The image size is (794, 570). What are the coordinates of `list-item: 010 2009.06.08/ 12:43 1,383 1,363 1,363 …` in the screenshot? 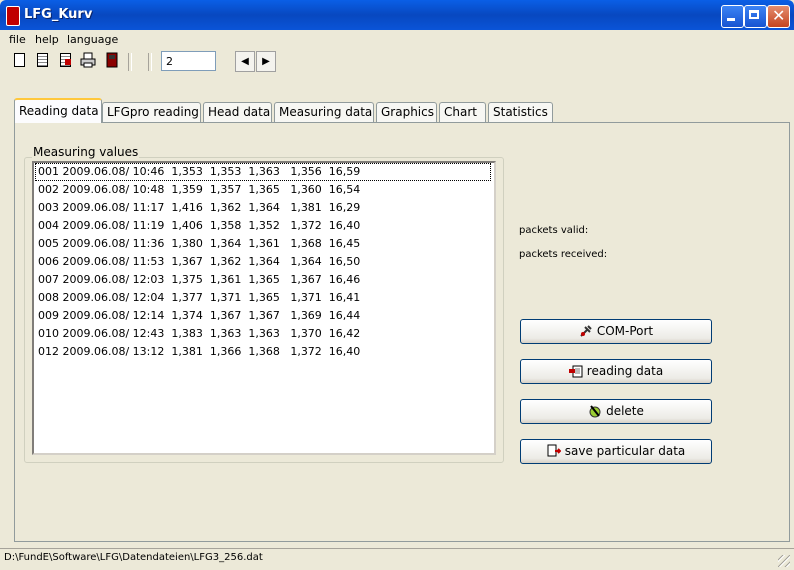 It's located at (198, 334).